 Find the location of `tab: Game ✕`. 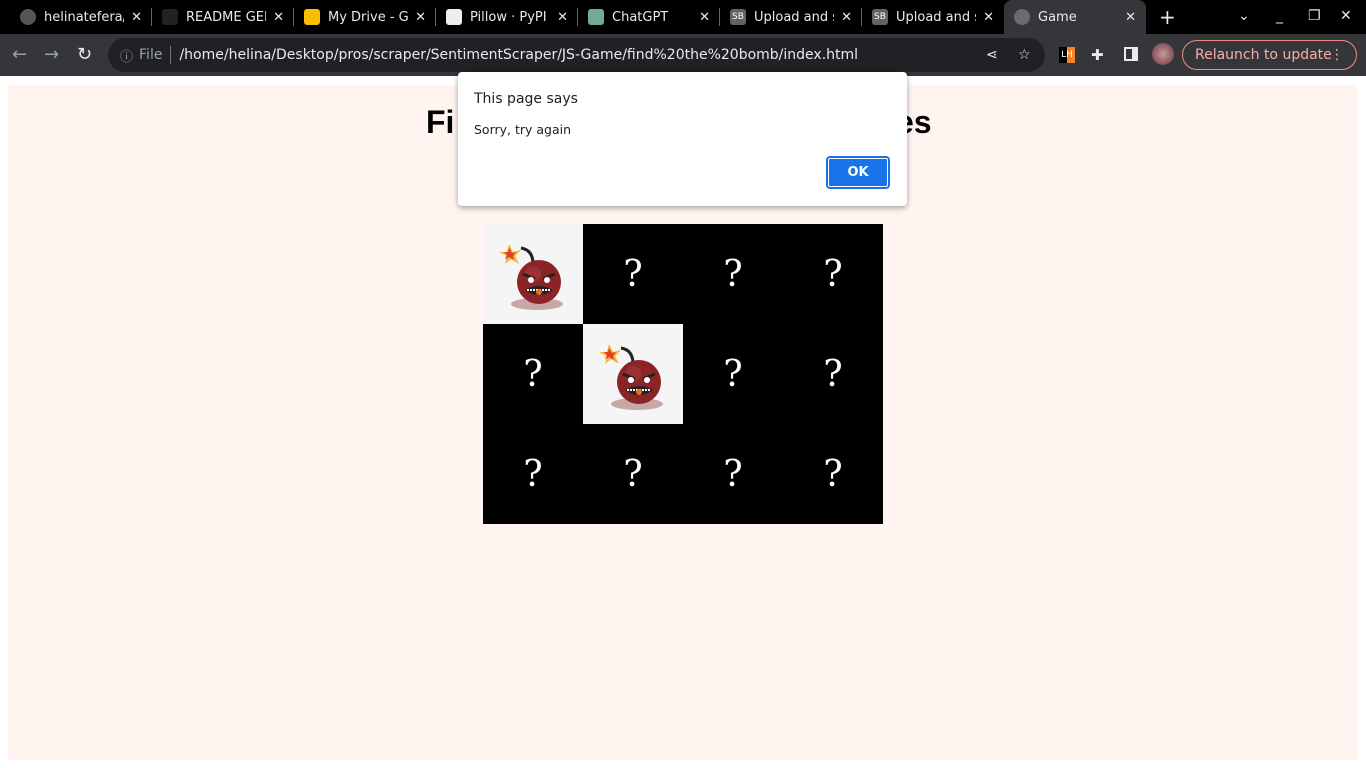

tab: Game ✕ is located at coordinates (1075, 17).